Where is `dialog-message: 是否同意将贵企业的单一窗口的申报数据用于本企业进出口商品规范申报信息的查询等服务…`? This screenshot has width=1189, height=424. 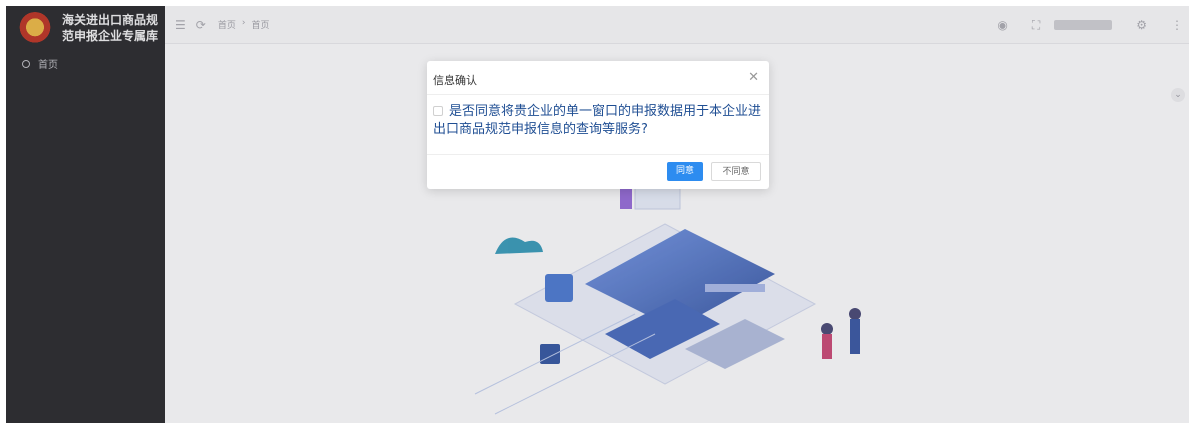
dialog-message: 是否同意将贵企业的单一窗口的申报数据用于本企业进出口商品规范申报信息的查询等服务… is located at coordinates (598, 121).